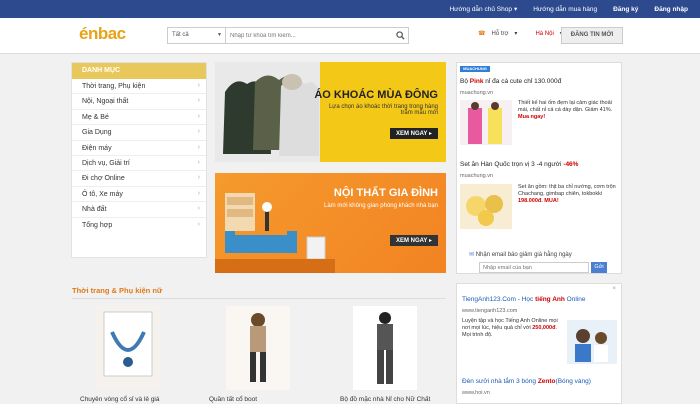  What do you see at coordinates (614, 289) in the screenshot?
I see `close-icon: ×` at bounding box center [614, 289].